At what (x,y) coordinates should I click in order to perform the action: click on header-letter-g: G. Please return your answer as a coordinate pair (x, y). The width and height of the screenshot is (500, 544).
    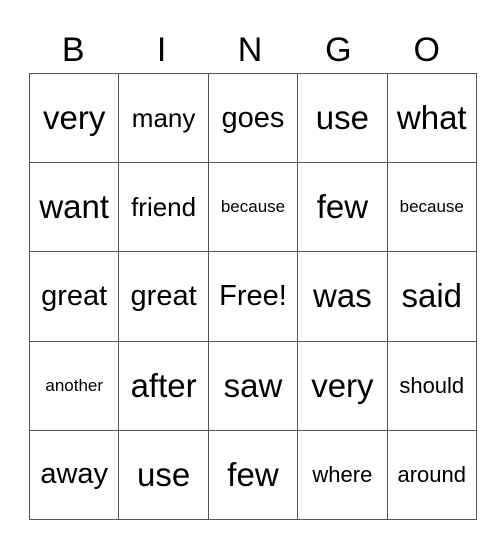
    Looking at the image, I should click on (338, 50).